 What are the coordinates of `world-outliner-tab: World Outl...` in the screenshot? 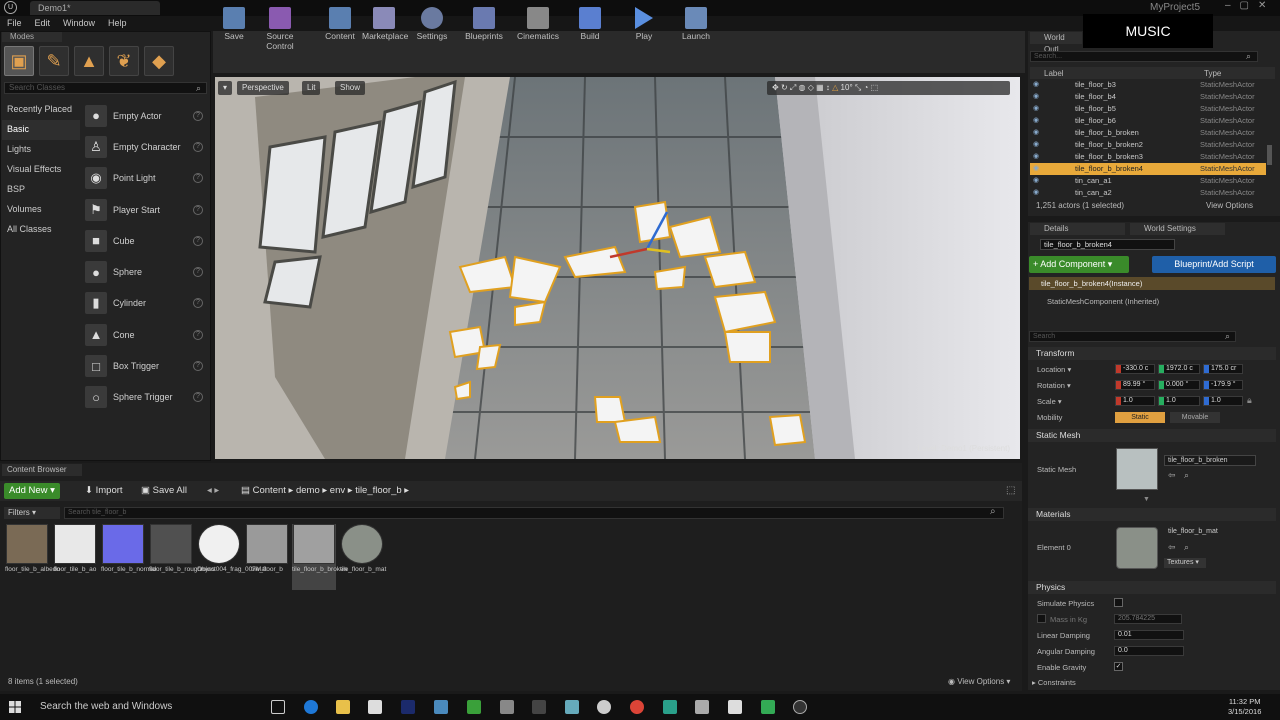 It's located at (1056, 43).